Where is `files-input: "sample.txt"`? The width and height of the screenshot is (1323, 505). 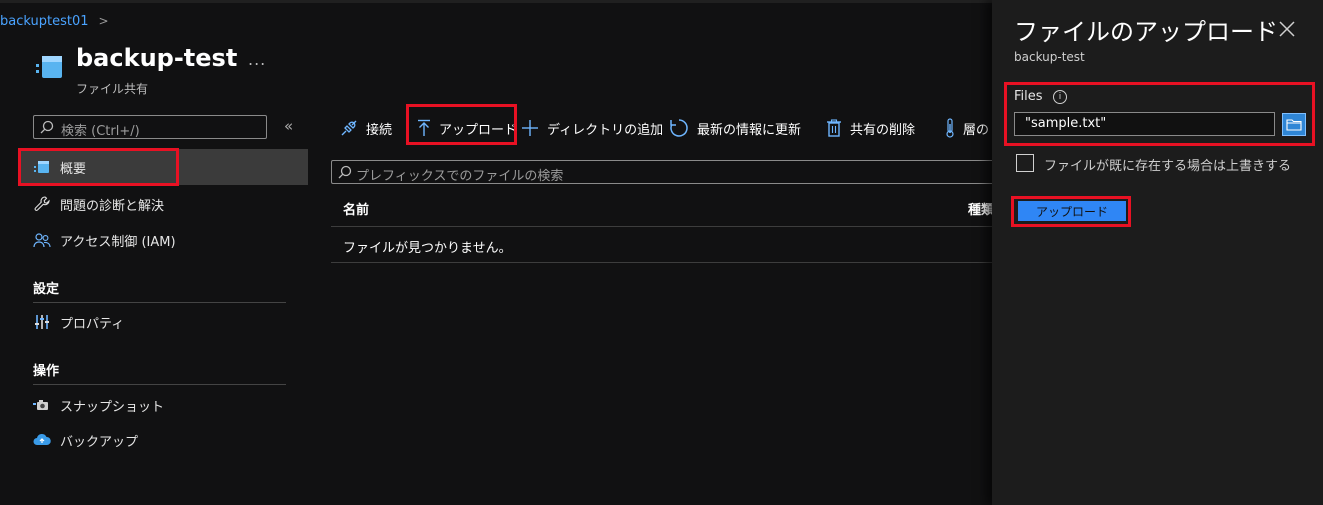
files-input: "sample.txt" is located at coordinates (1144, 124).